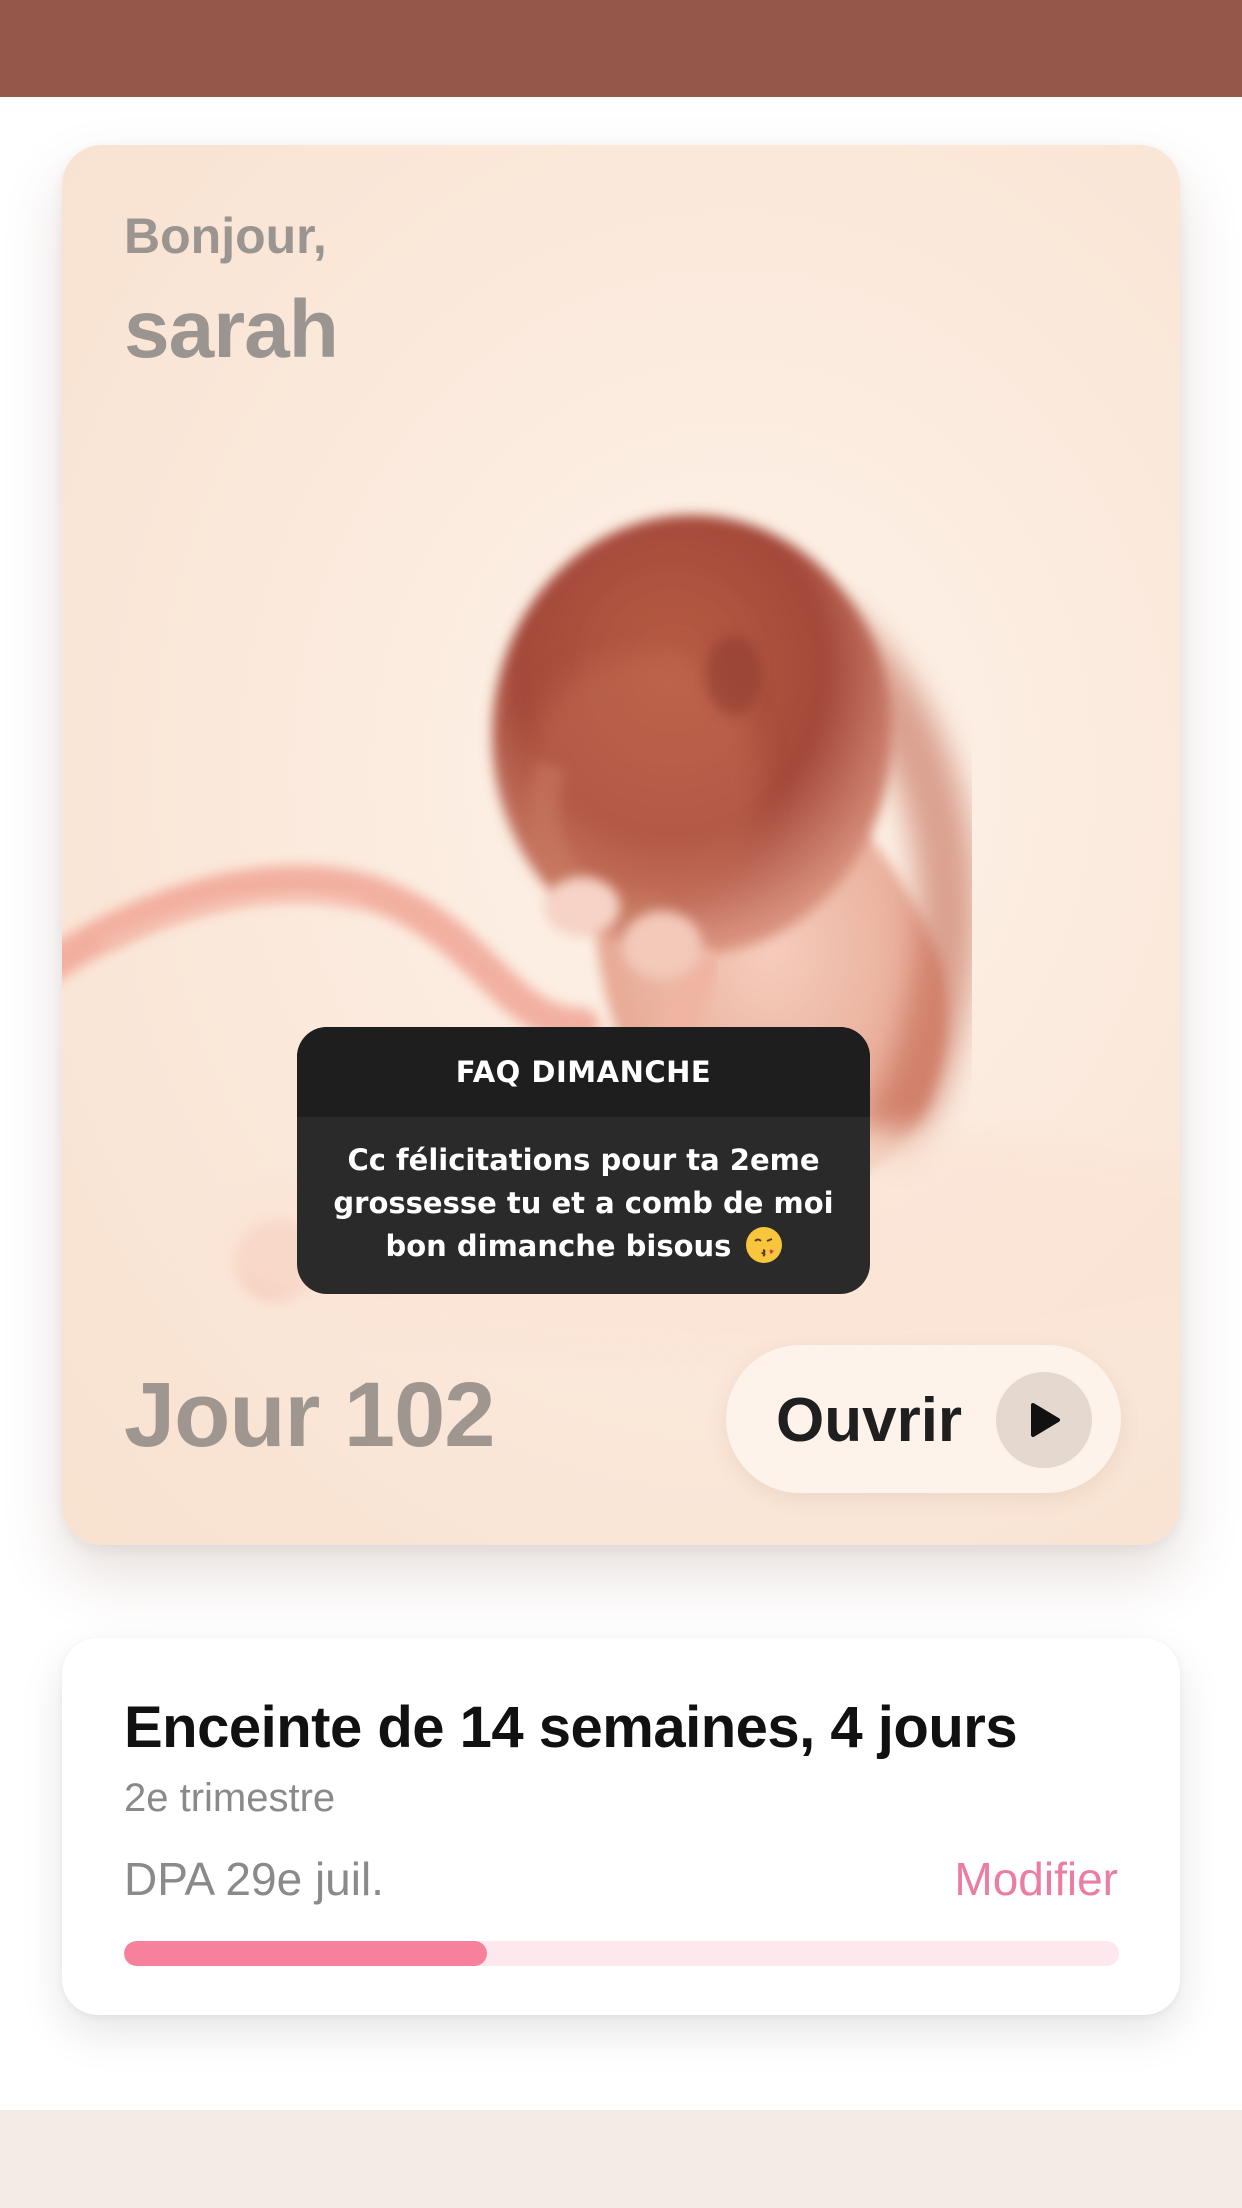 The width and height of the screenshot is (1242, 2208). Describe the element at coordinates (583, 1072) in the screenshot. I see `story-reply-title: FAQ DIMANCHE` at that location.